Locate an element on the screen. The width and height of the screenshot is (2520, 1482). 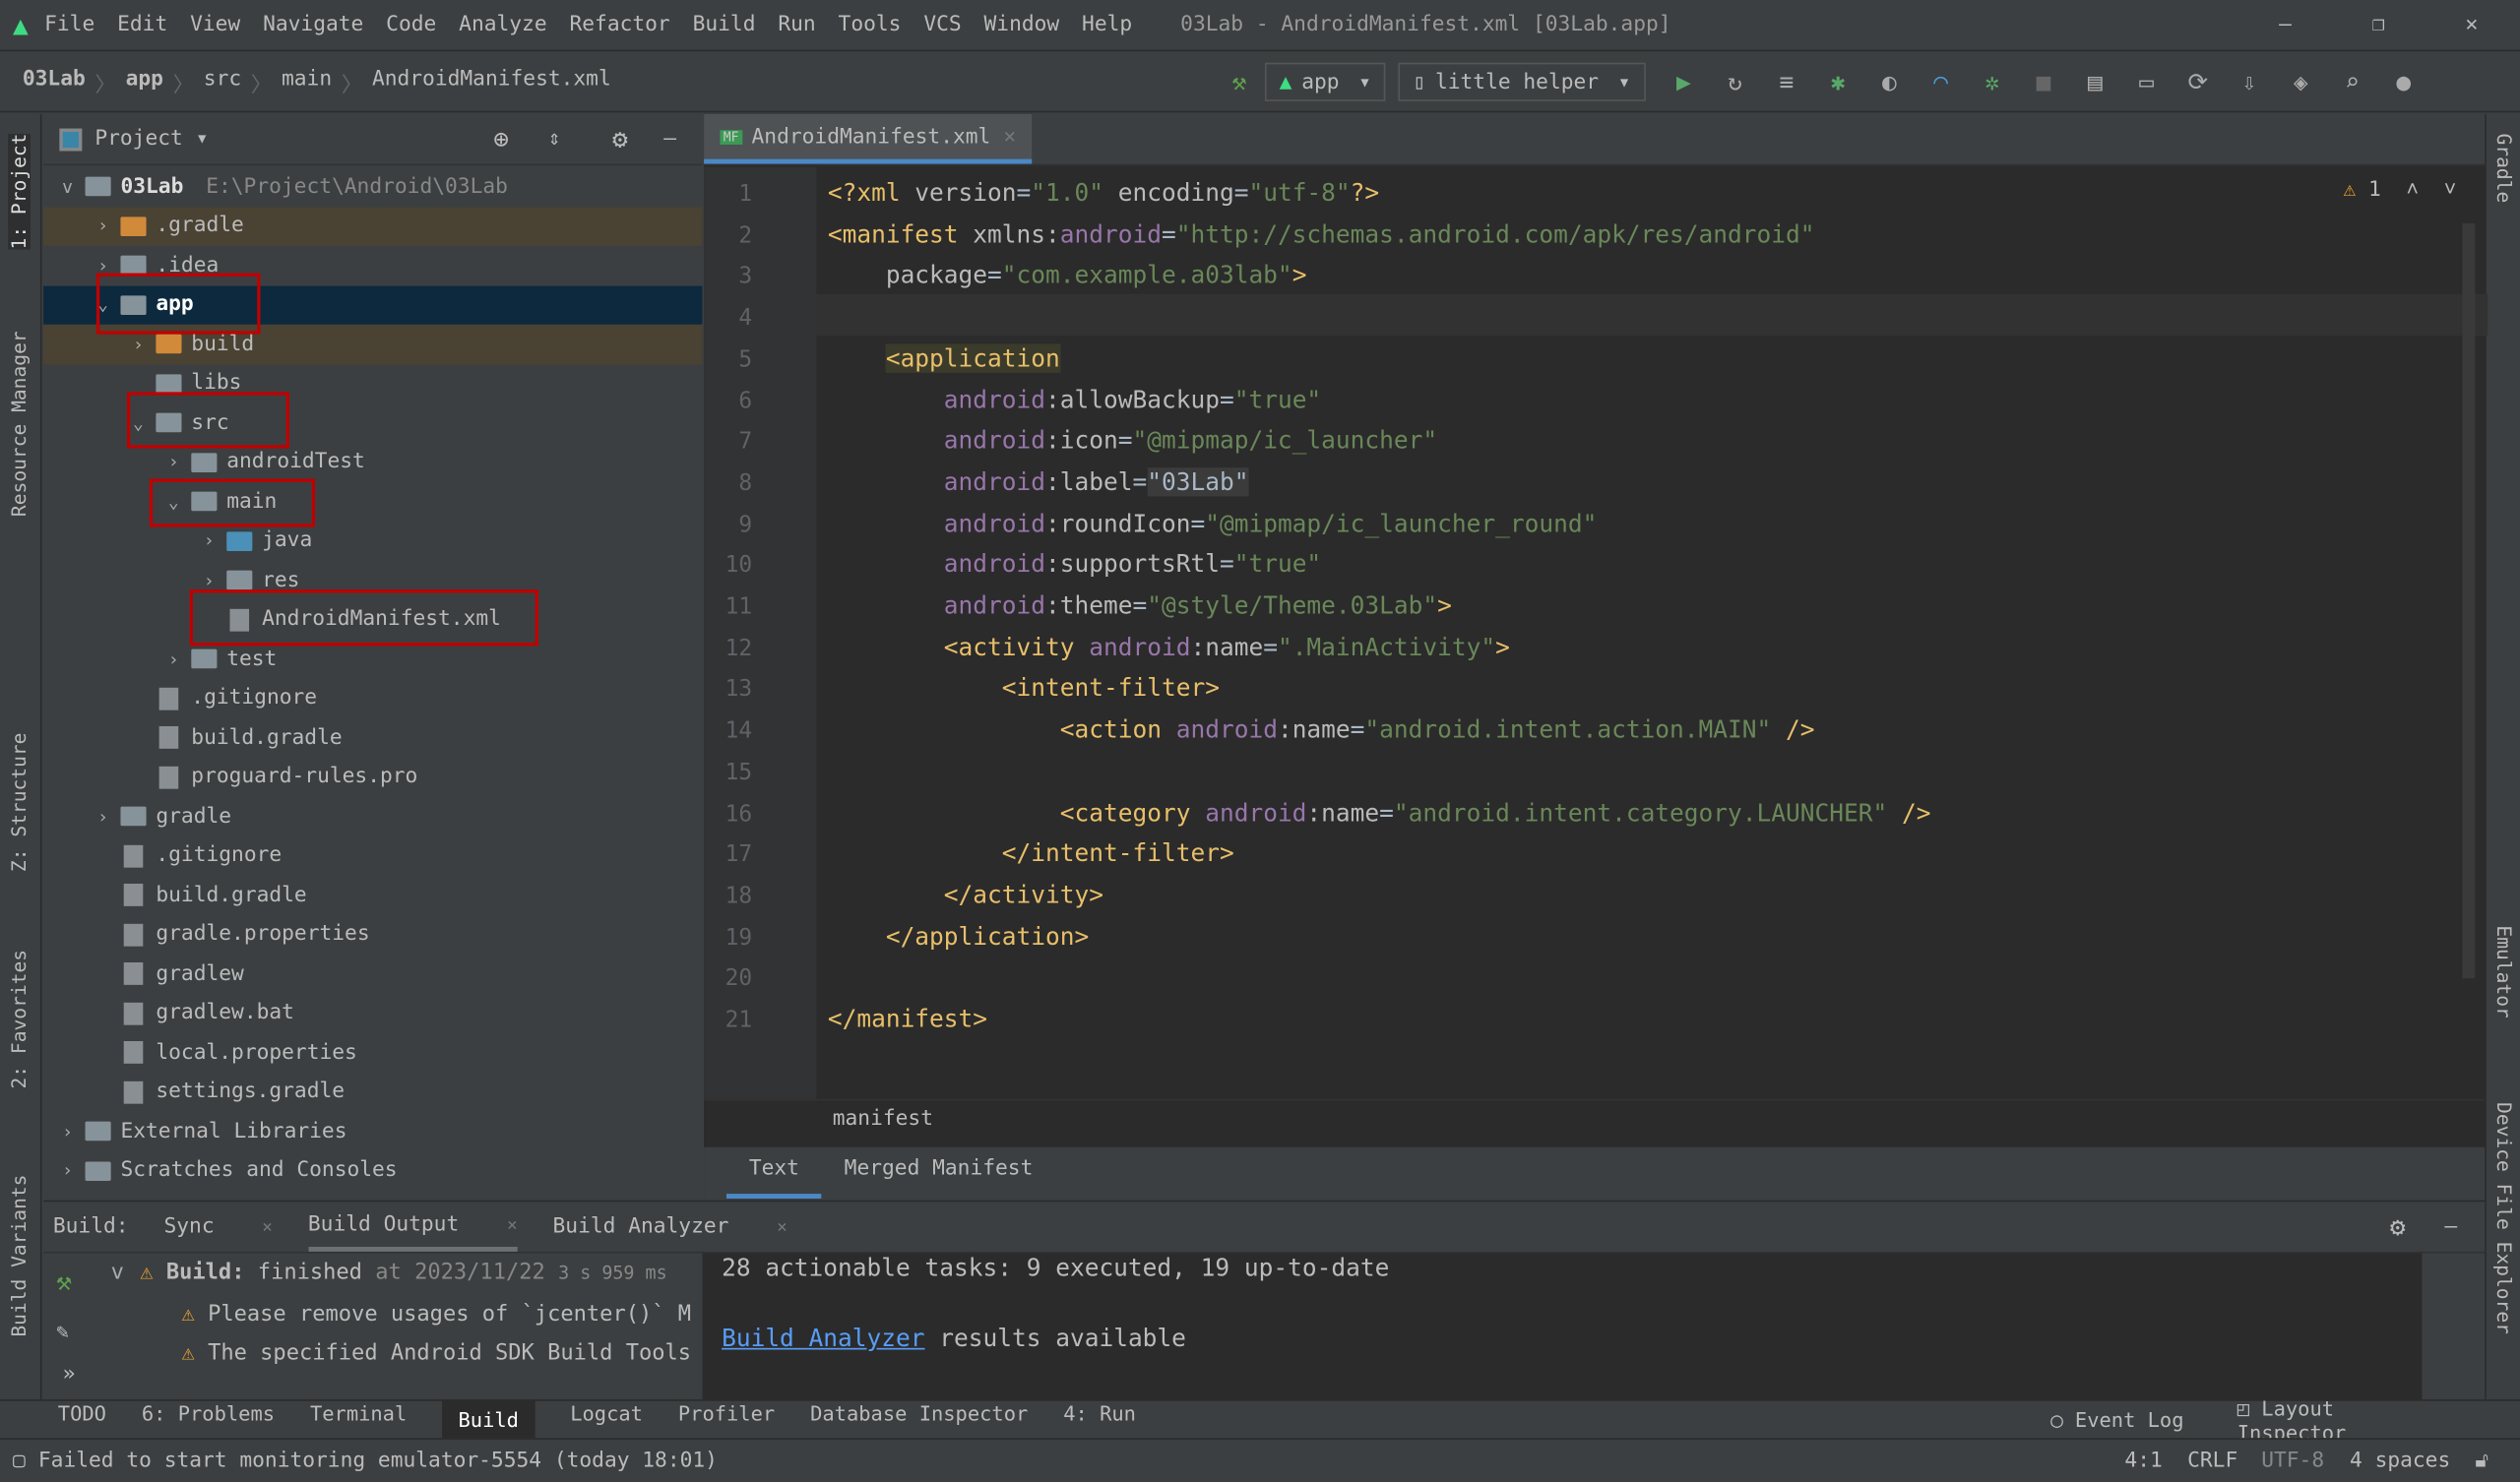
tree-item: local.properties is located at coordinates (372, 1053).